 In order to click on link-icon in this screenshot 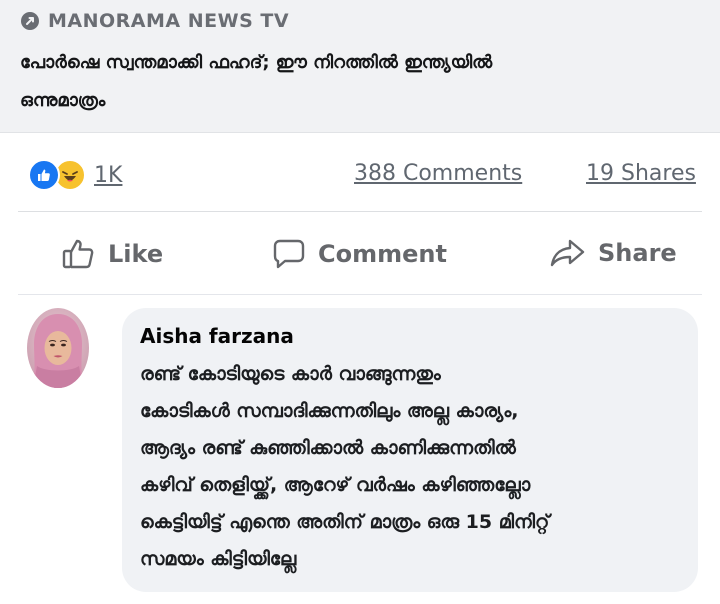, I will do `click(30, 21)`.